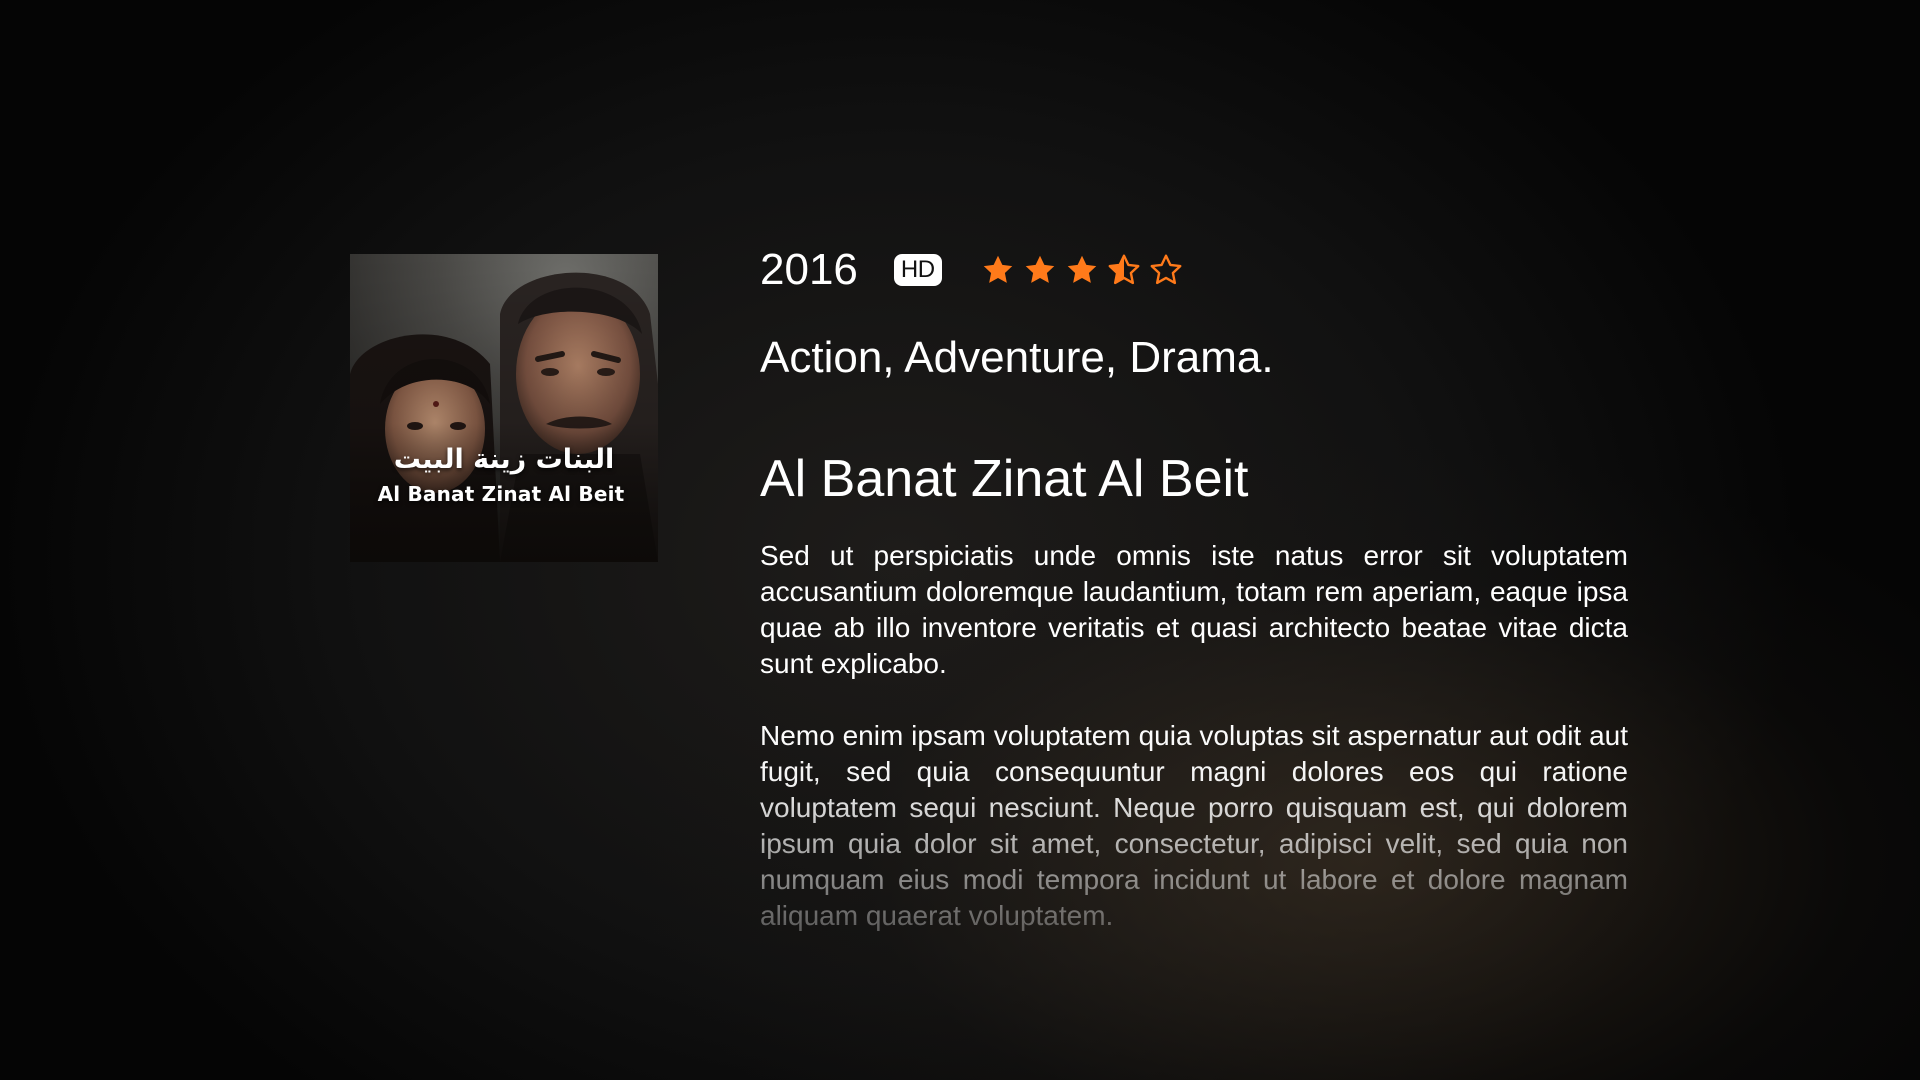  Describe the element at coordinates (809, 269) in the screenshot. I see `release-year: 2016` at that location.